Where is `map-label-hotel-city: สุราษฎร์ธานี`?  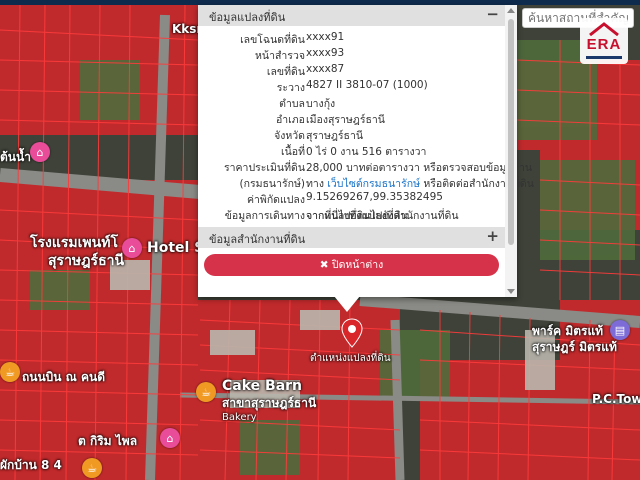
map-label-hotel-city: สุราษฎร์ธานี is located at coordinates (86, 261).